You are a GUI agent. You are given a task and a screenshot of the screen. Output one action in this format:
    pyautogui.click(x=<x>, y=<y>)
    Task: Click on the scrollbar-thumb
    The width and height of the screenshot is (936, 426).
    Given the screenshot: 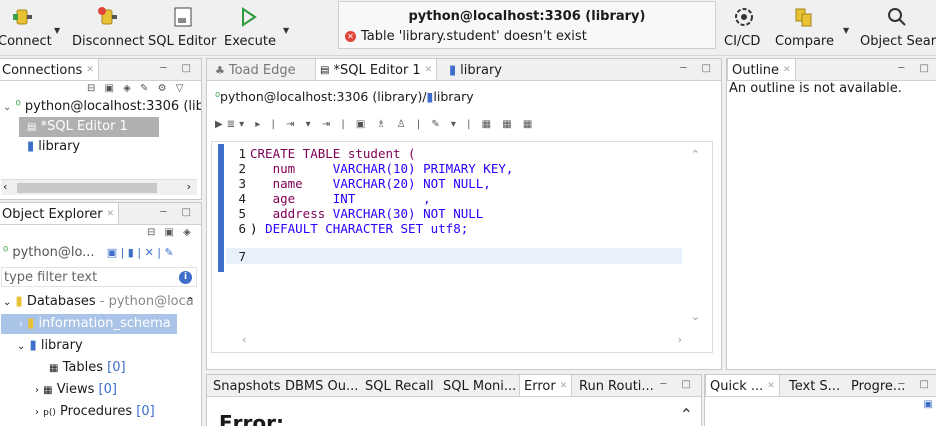 What is the action you would take?
    pyautogui.click(x=87, y=188)
    